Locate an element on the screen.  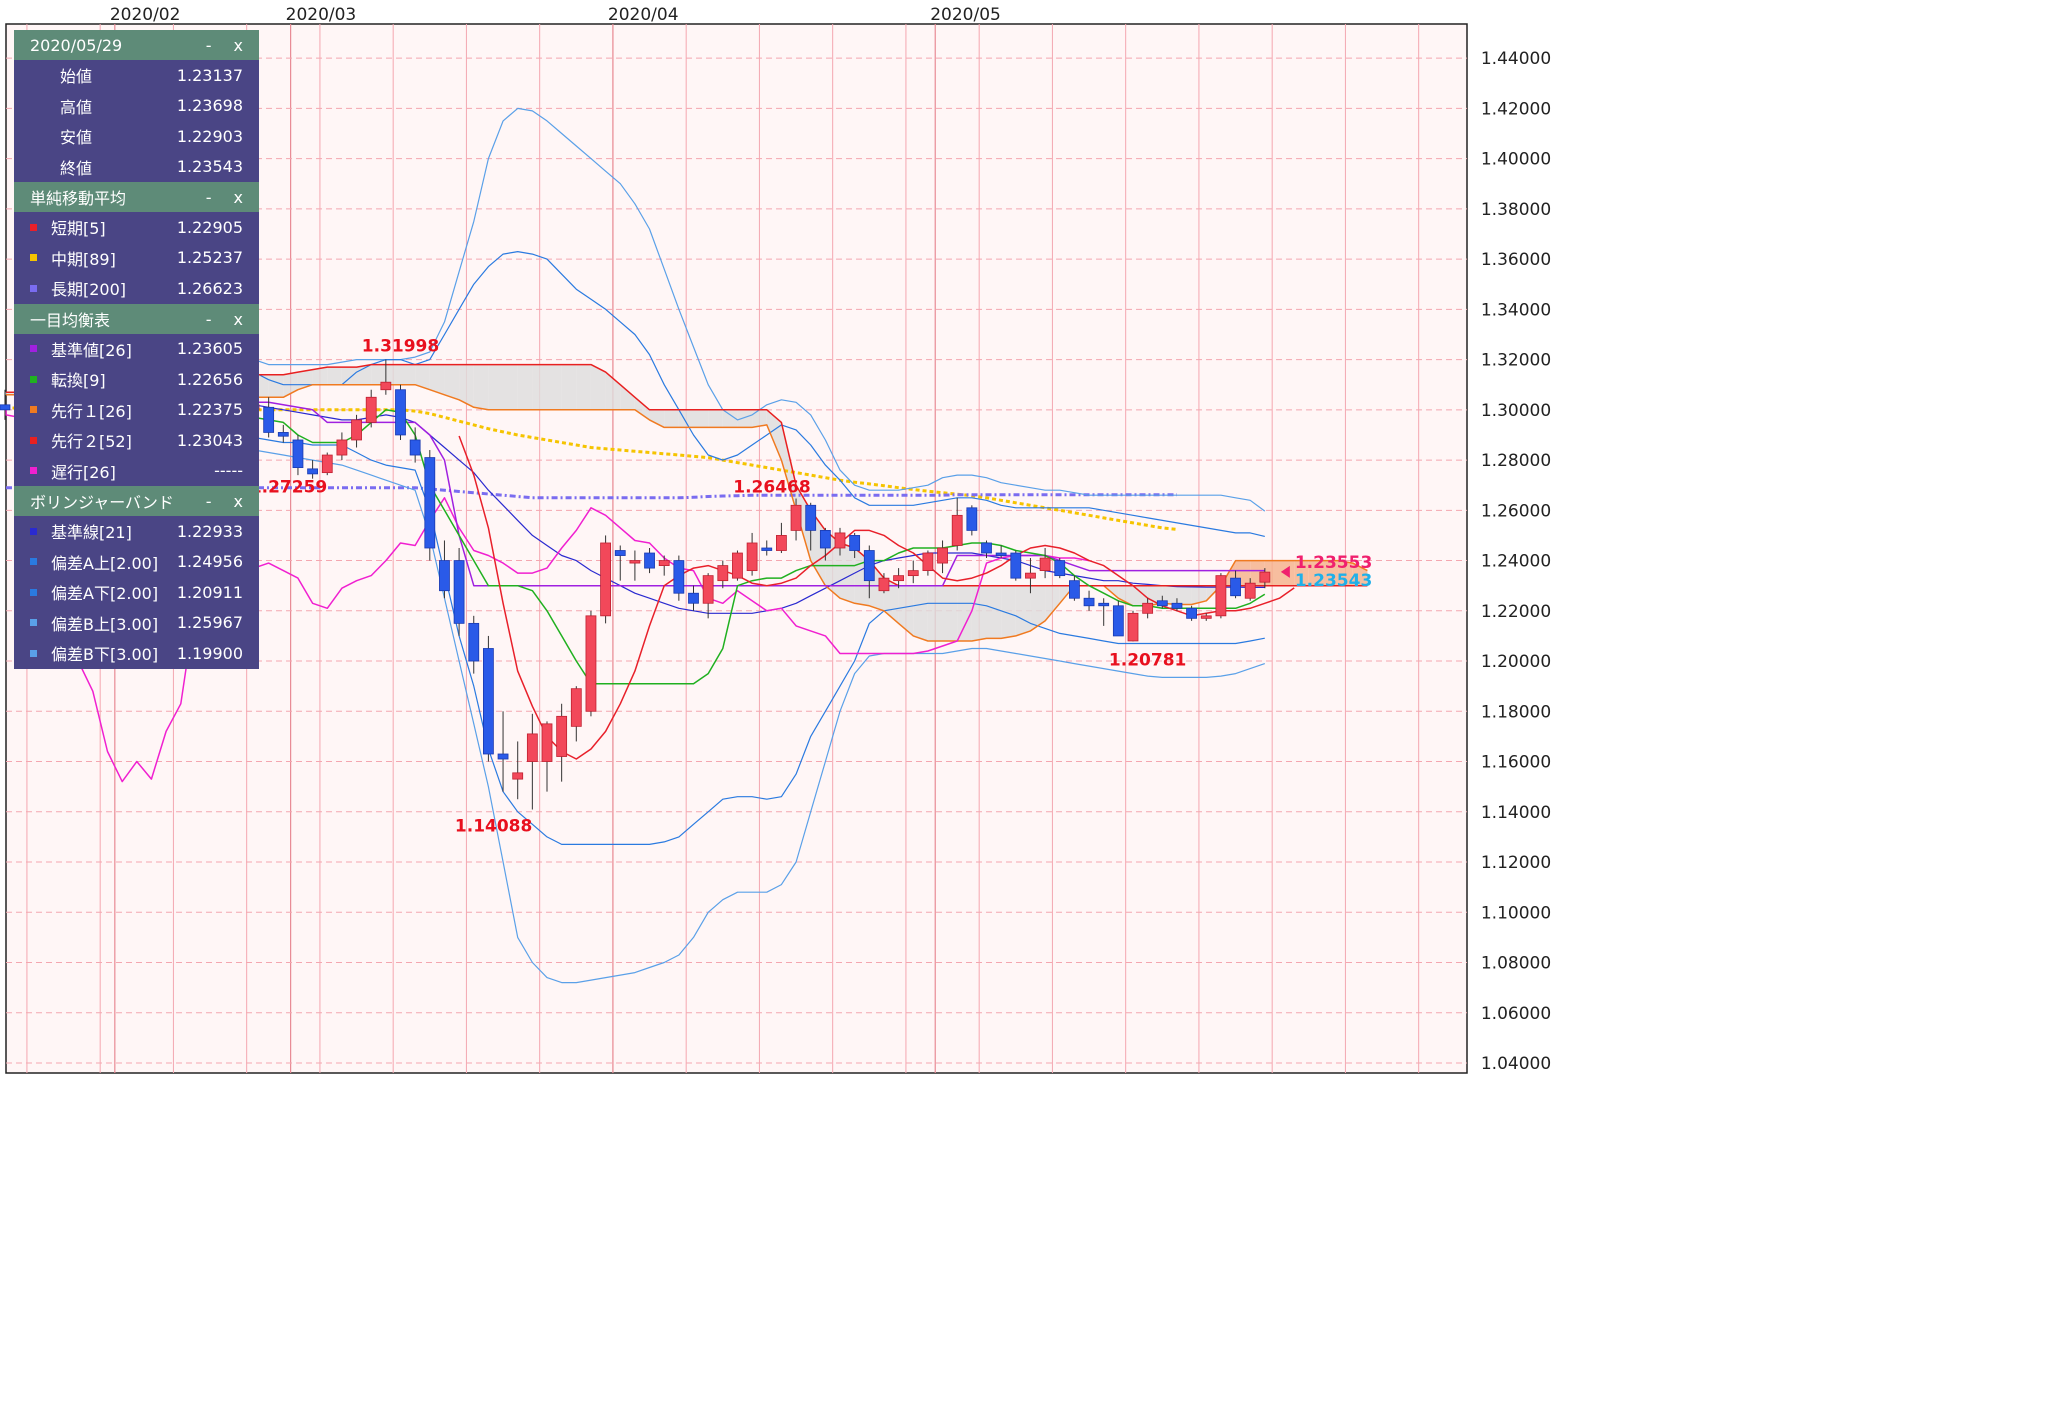
ichimoku-row-chikou: 遅行[26] ----- is located at coordinates (136, 471).